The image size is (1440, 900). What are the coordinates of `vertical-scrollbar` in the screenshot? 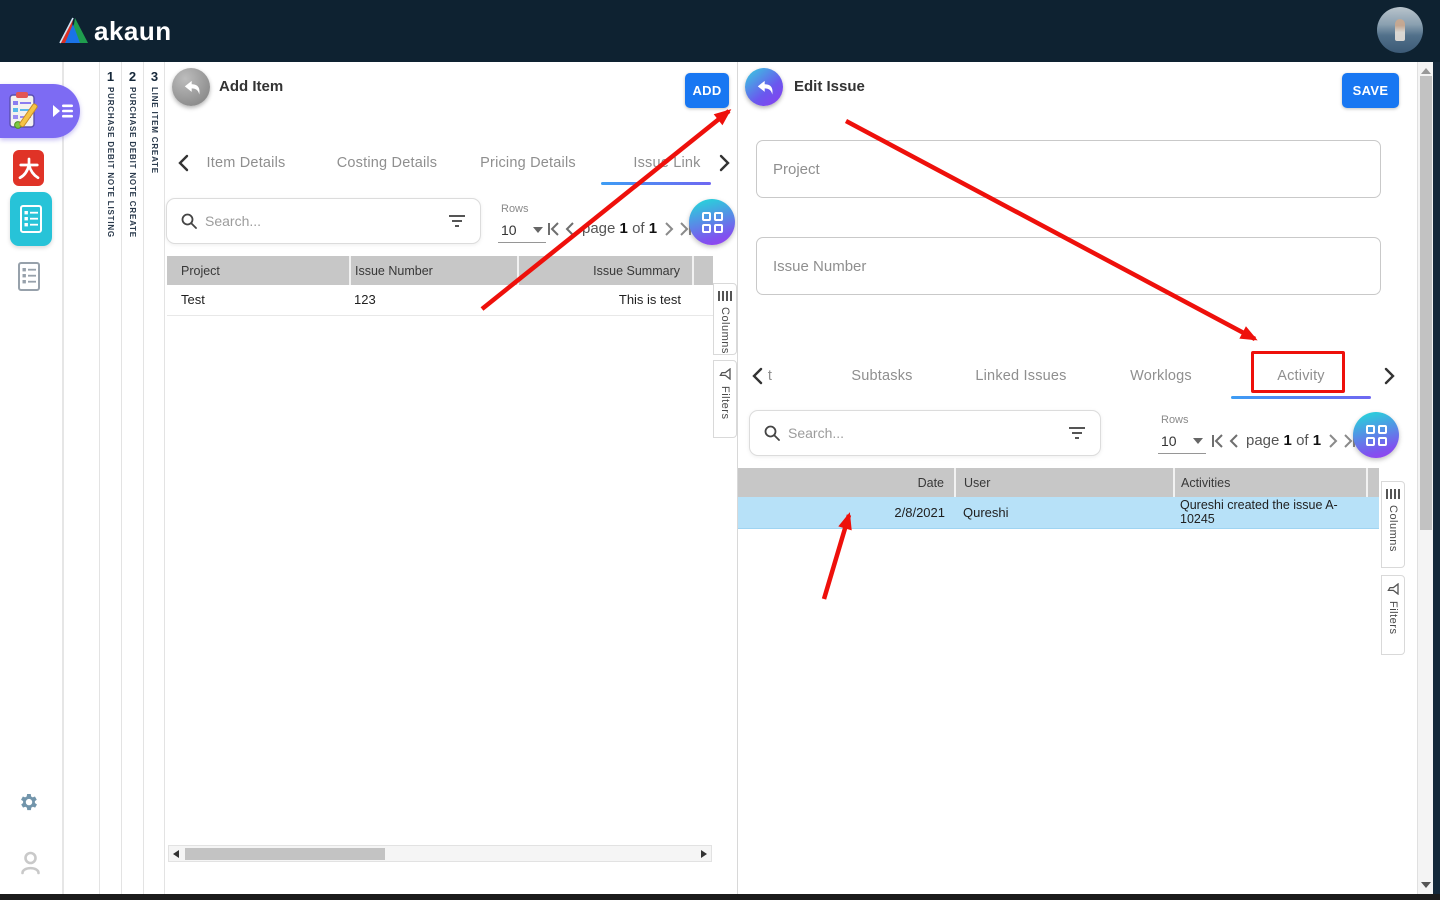 It's located at (1425, 478).